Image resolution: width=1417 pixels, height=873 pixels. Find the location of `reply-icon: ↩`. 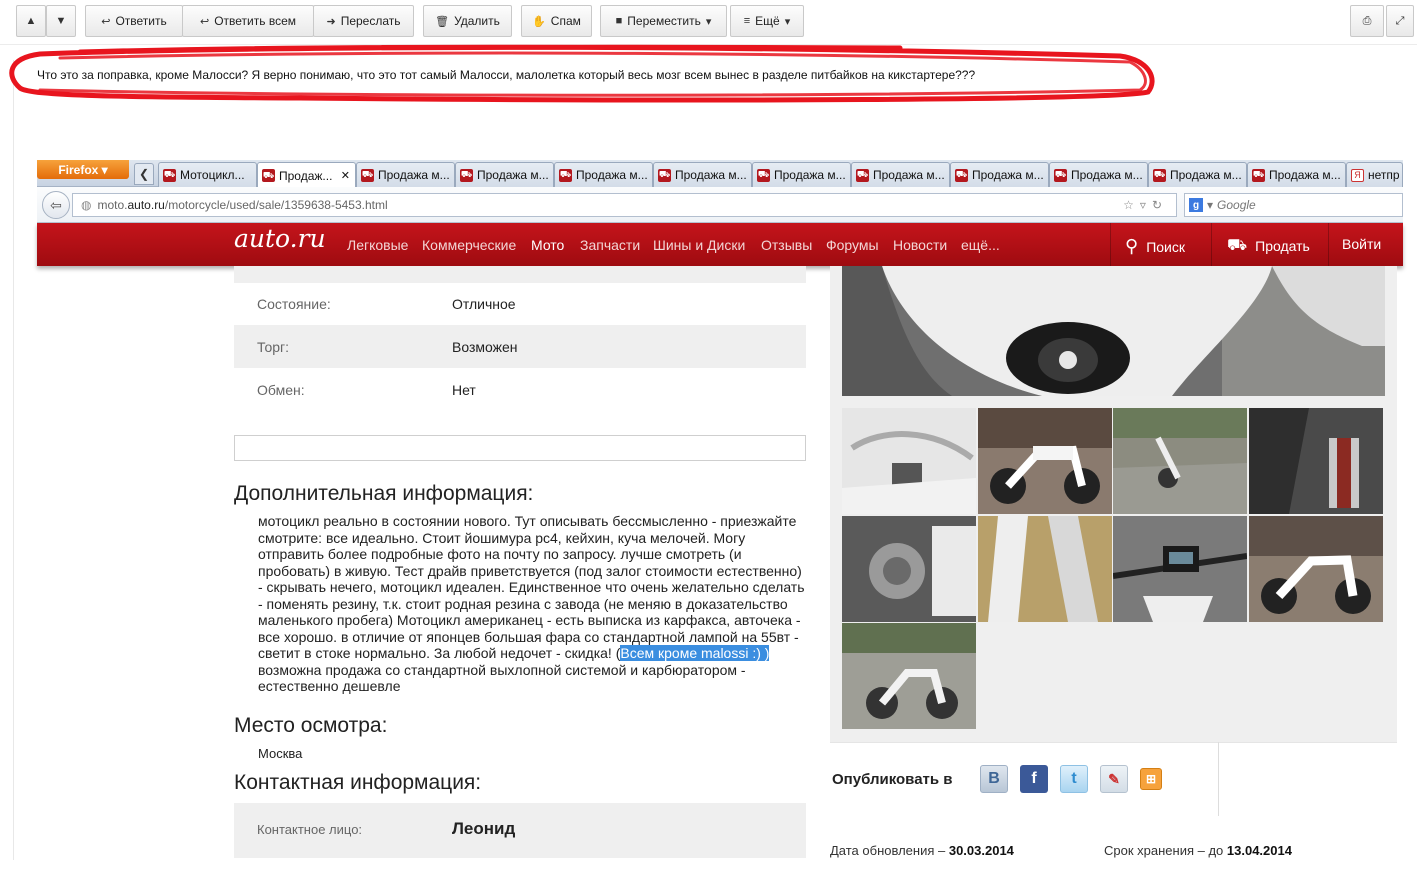

reply-icon: ↩ is located at coordinates (106, 21).